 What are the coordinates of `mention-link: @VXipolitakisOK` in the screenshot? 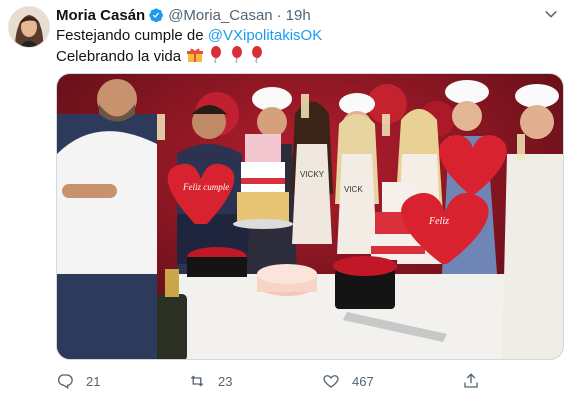 It's located at (265, 35).